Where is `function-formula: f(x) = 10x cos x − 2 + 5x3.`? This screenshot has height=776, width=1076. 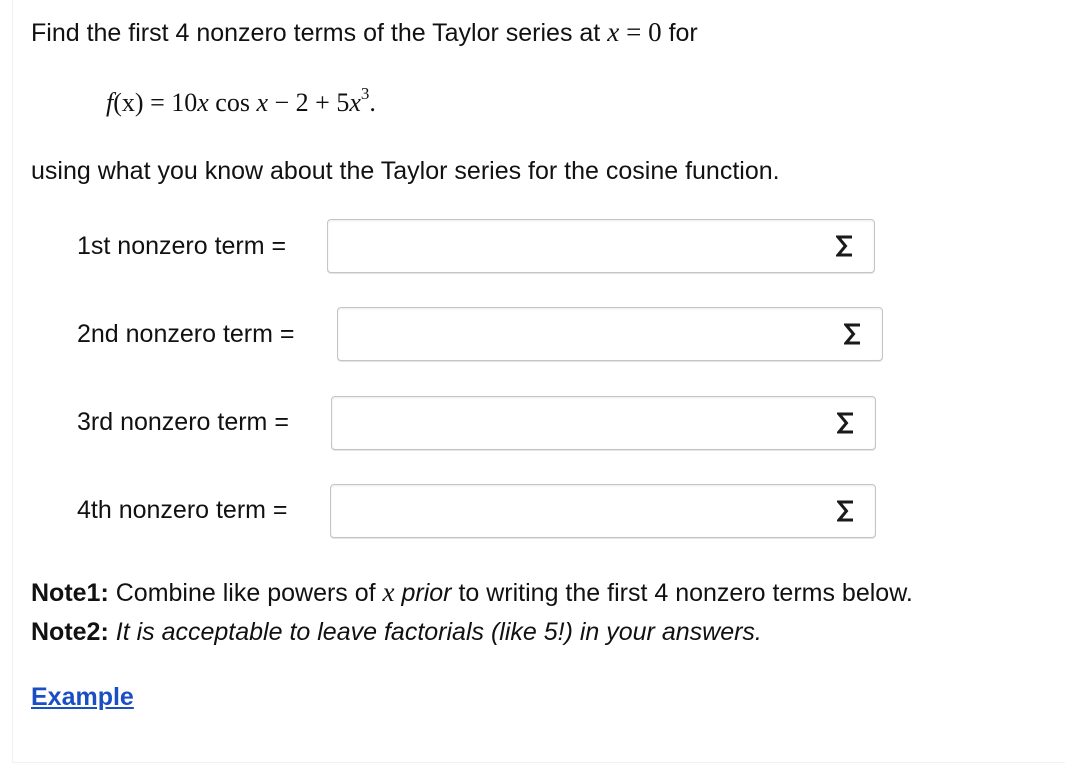 function-formula: f(x) = 10x cos x − 2 + 5x3. is located at coordinates (241, 101).